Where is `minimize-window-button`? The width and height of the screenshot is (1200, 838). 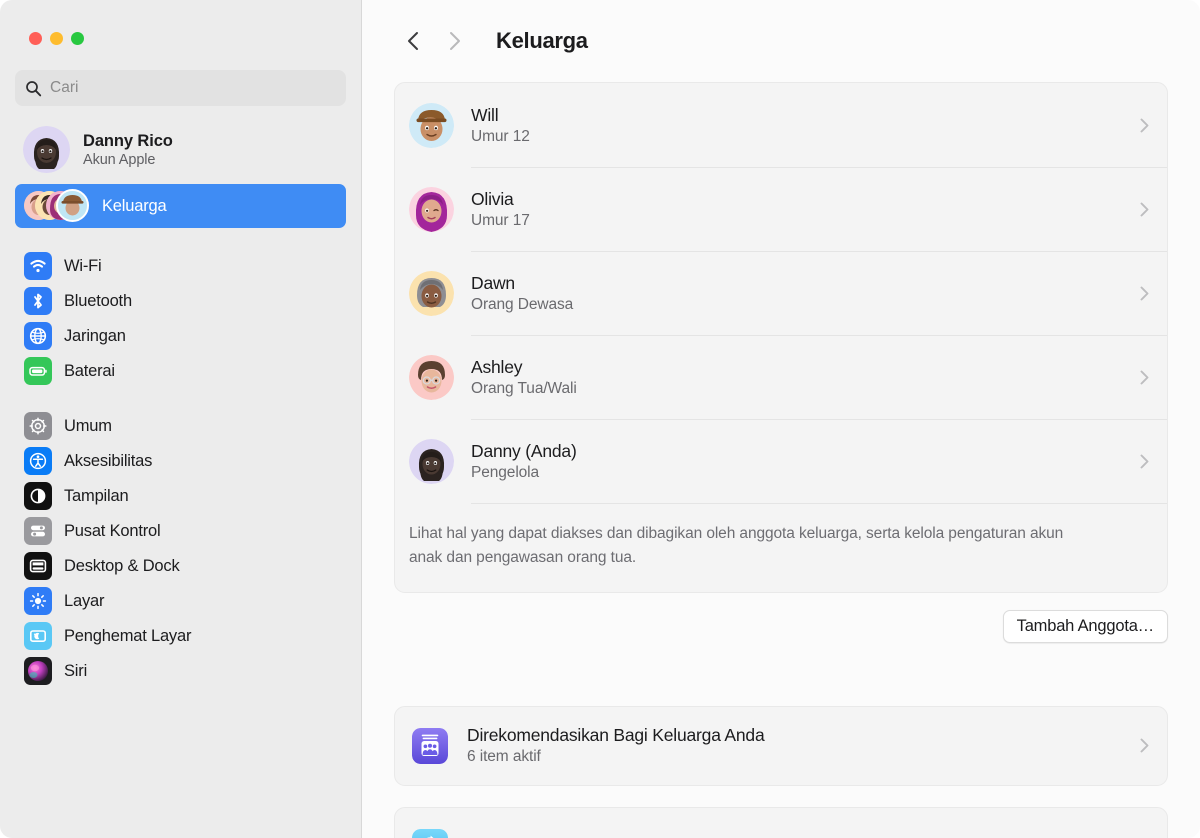
minimize-window-button is located at coordinates (56, 38).